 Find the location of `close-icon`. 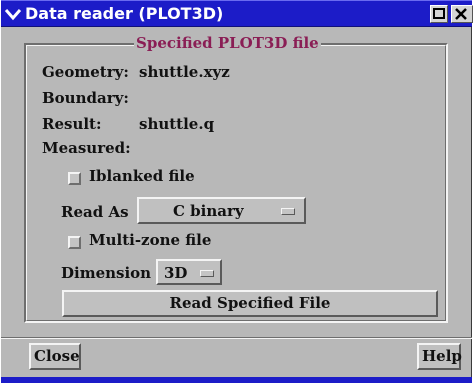

close-icon is located at coordinates (462, 14).